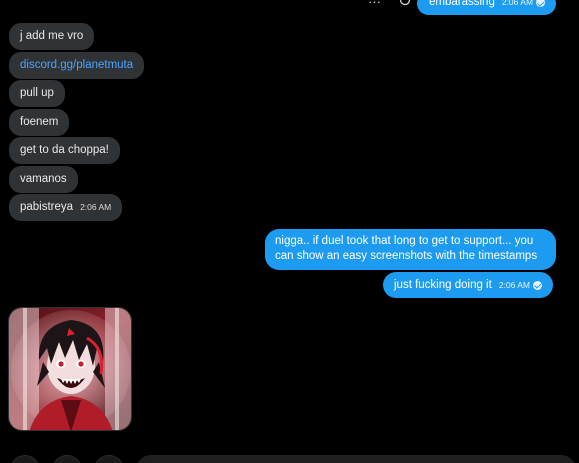 The width and height of the screenshot is (579, 463). I want to click on incoming-message: discord.gg/planetmuta, so click(77, 65).